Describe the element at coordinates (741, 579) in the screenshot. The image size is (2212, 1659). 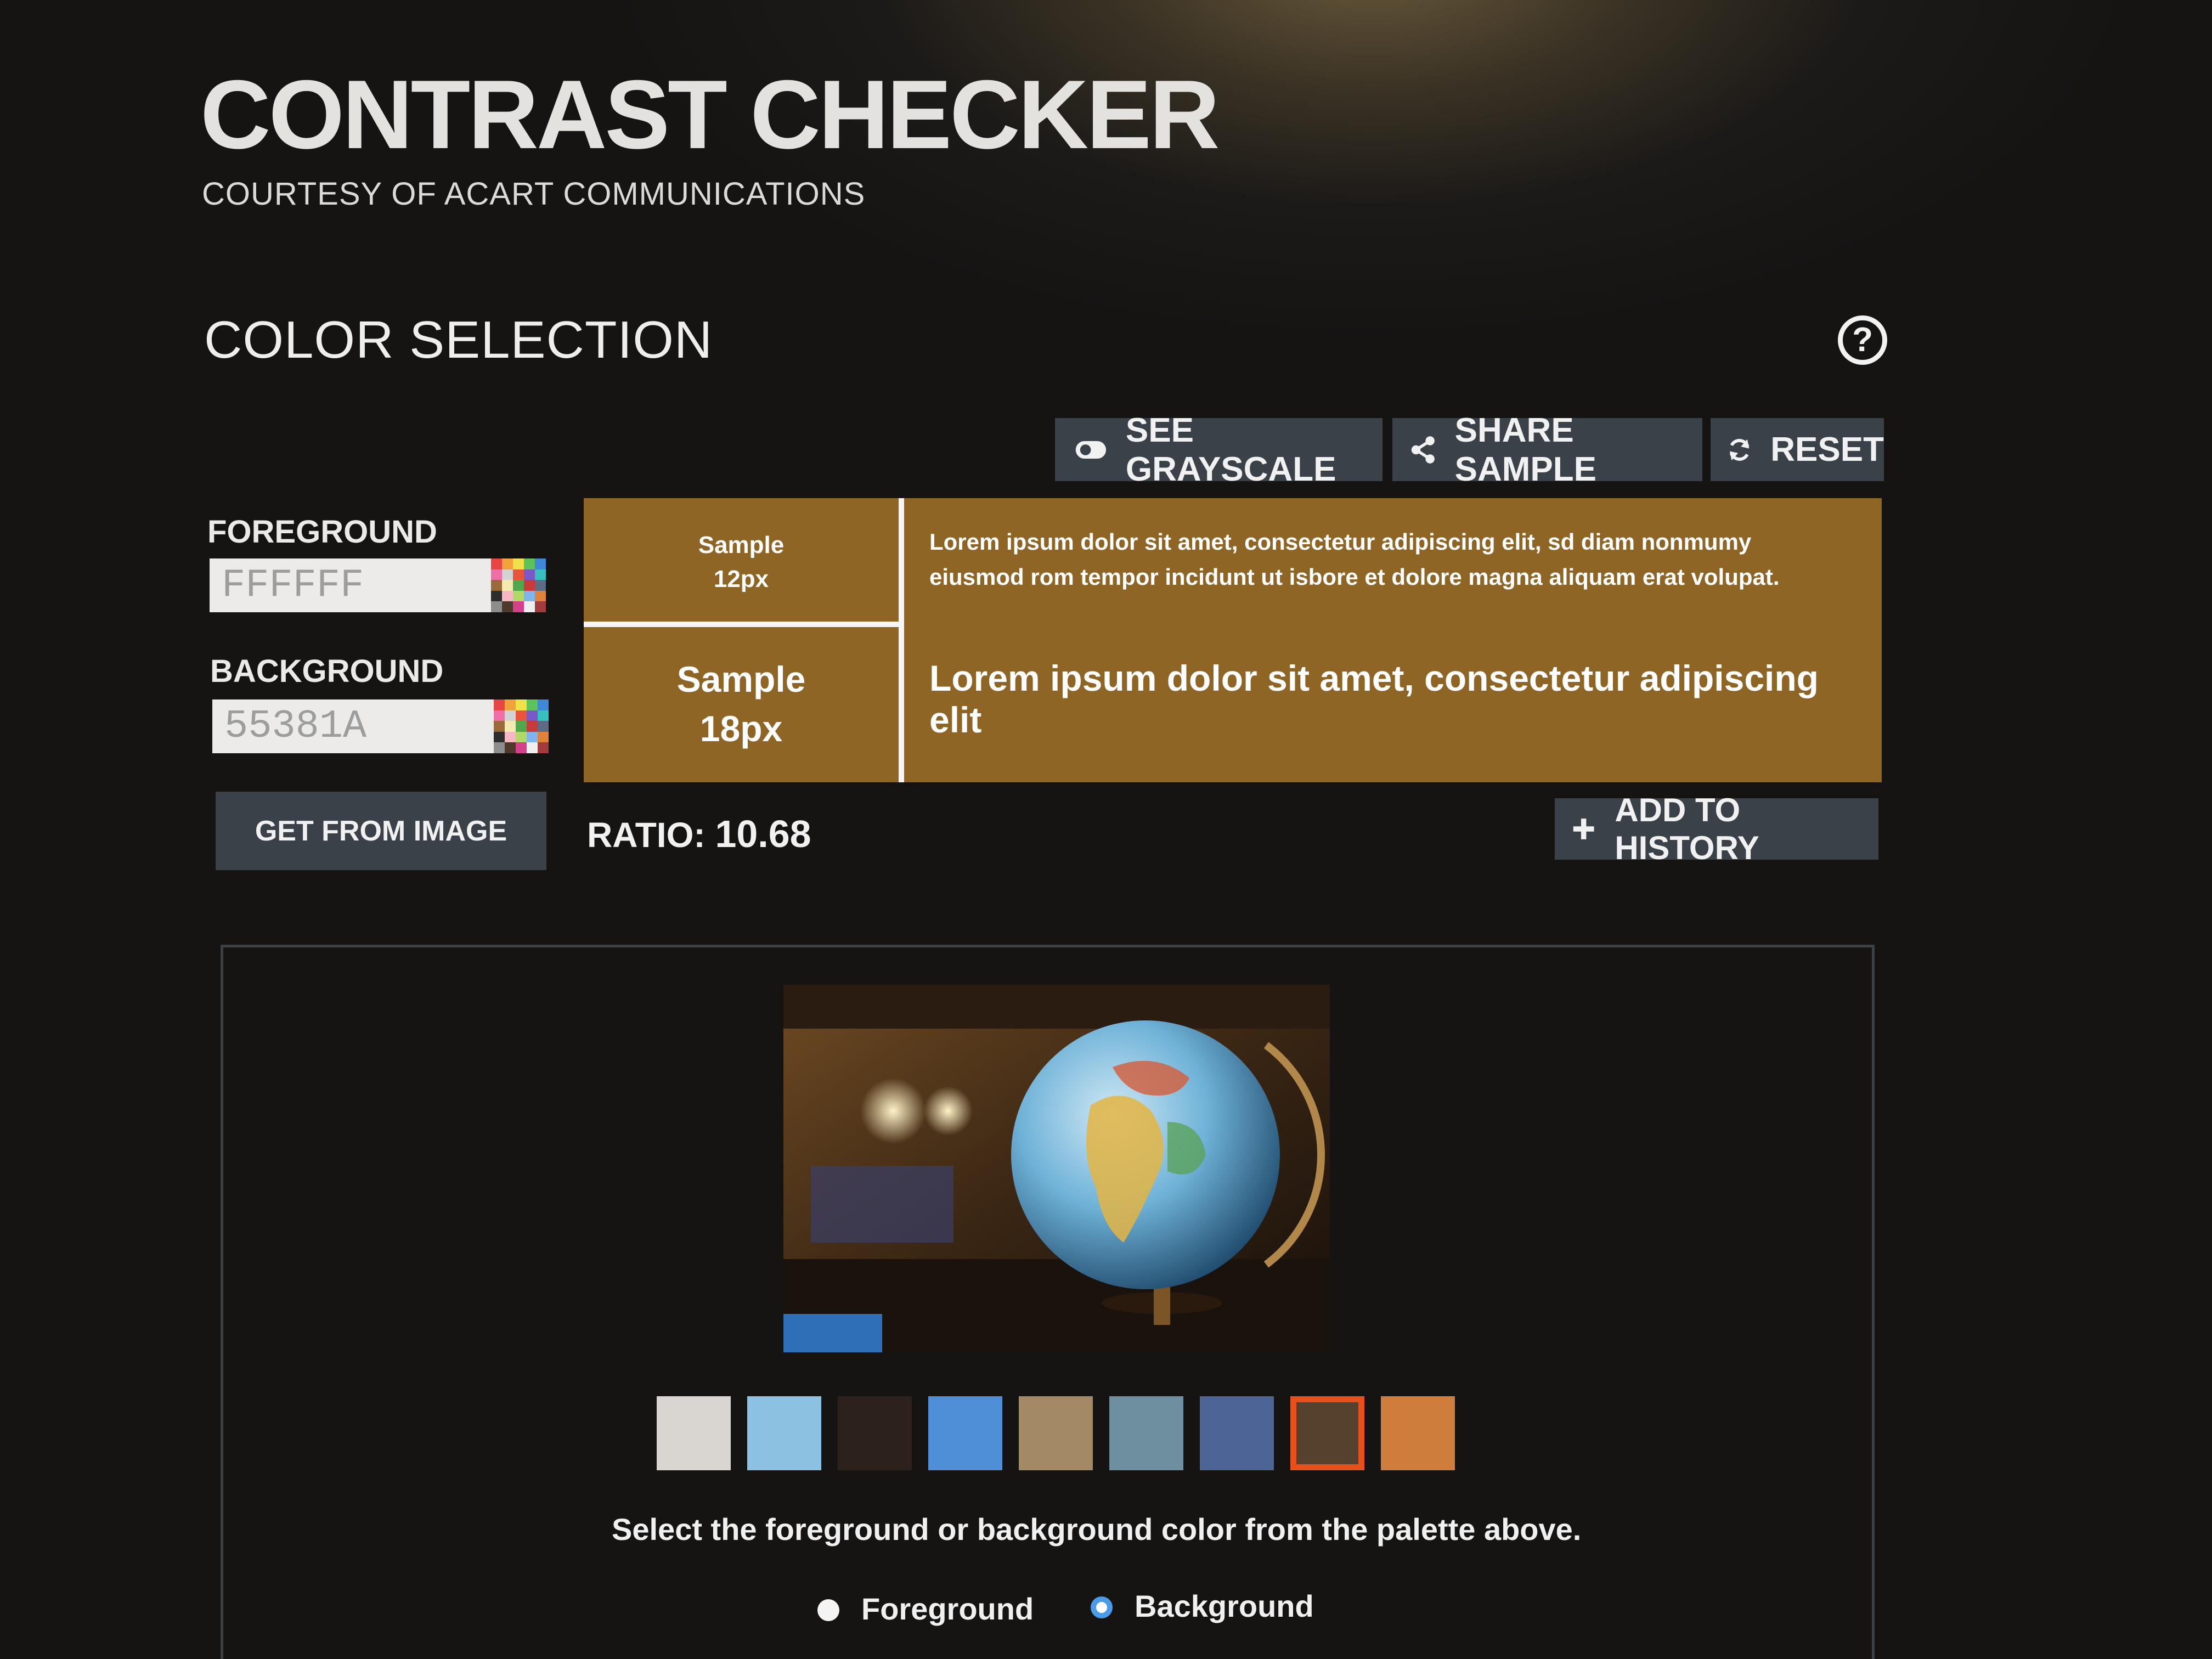
I see `sample-12px-line2: 12px` at that location.